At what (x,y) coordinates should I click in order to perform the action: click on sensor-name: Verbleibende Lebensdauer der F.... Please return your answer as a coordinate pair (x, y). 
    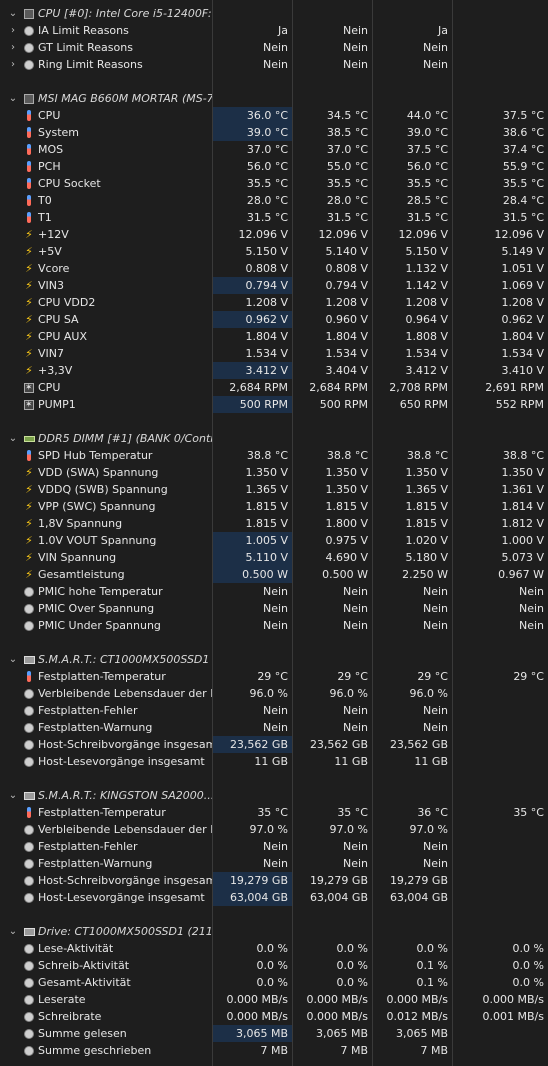
    Looking at the image, I should click on (106, 693).